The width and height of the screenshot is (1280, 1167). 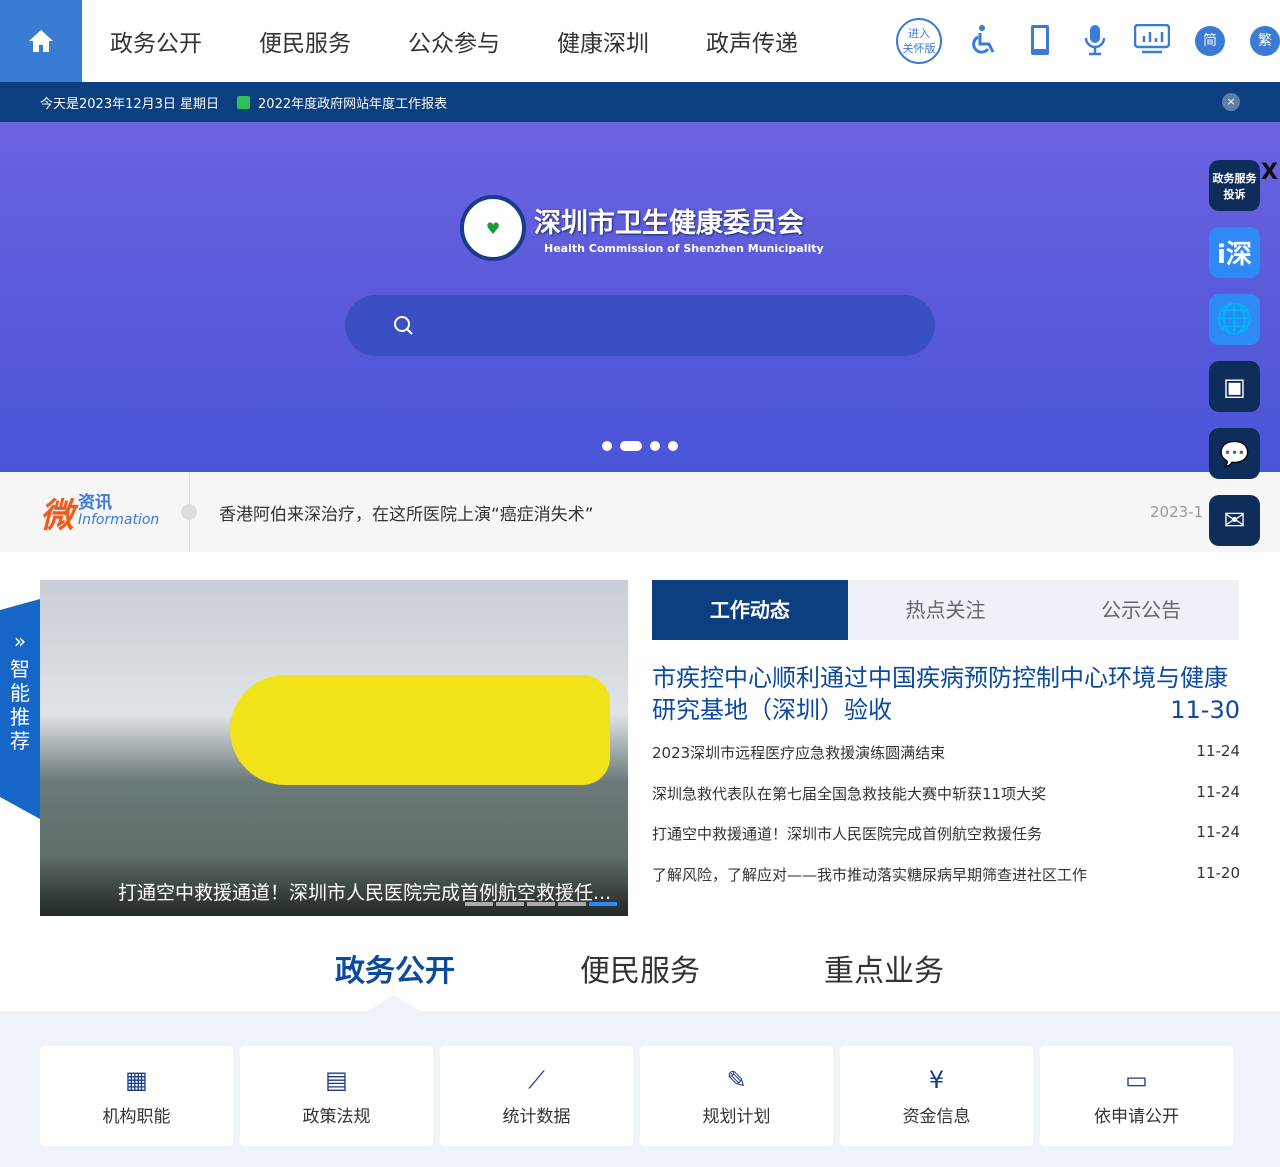 What do you see at coordinates (1234, 386) in the screenshot?
I see `robot-icon: ▣` at bounding box center [1234, 386].